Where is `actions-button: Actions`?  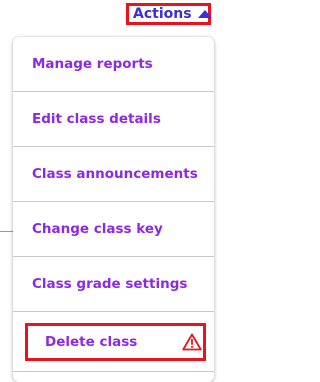
actions-button: Actions is located at coordinates (169, 14).